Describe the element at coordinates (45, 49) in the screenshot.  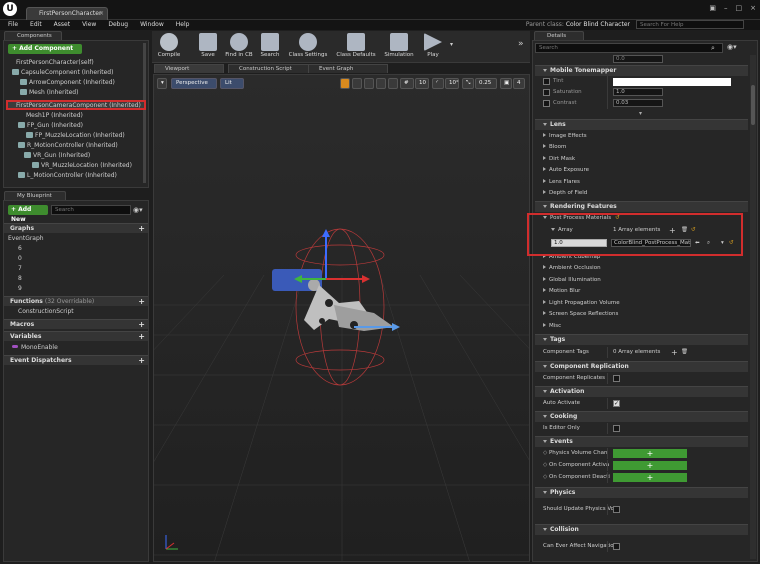
I see `add-component-button: + Add Component` at that location.